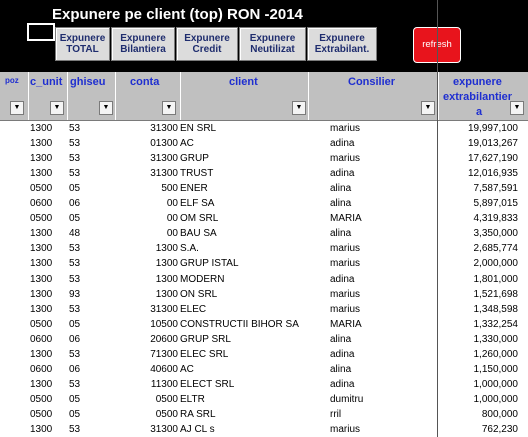  Describe the element at coordinates (479, 173) in the screenshot. I see `cell-exp: 12,016,935` at that location.